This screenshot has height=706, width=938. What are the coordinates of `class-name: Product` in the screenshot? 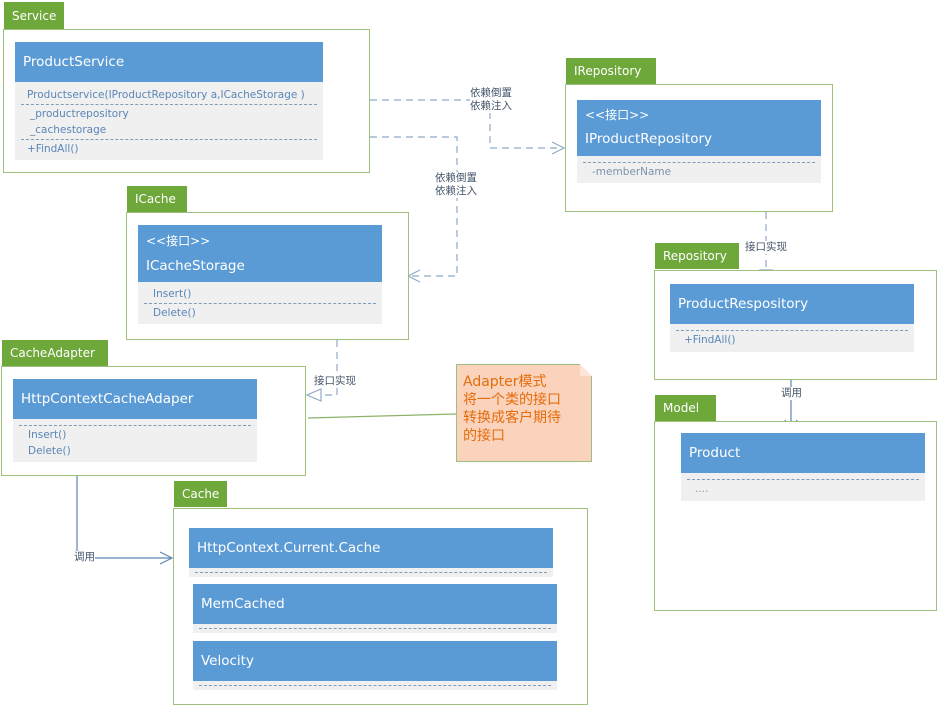 It's located at (715, 453).